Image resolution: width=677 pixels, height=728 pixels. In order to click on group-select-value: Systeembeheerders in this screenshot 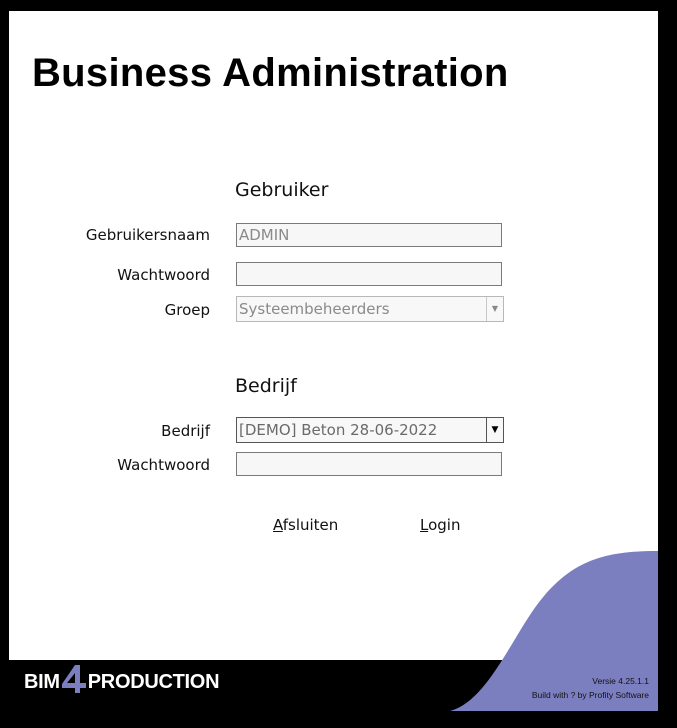, I will do `click(314, 309)`.